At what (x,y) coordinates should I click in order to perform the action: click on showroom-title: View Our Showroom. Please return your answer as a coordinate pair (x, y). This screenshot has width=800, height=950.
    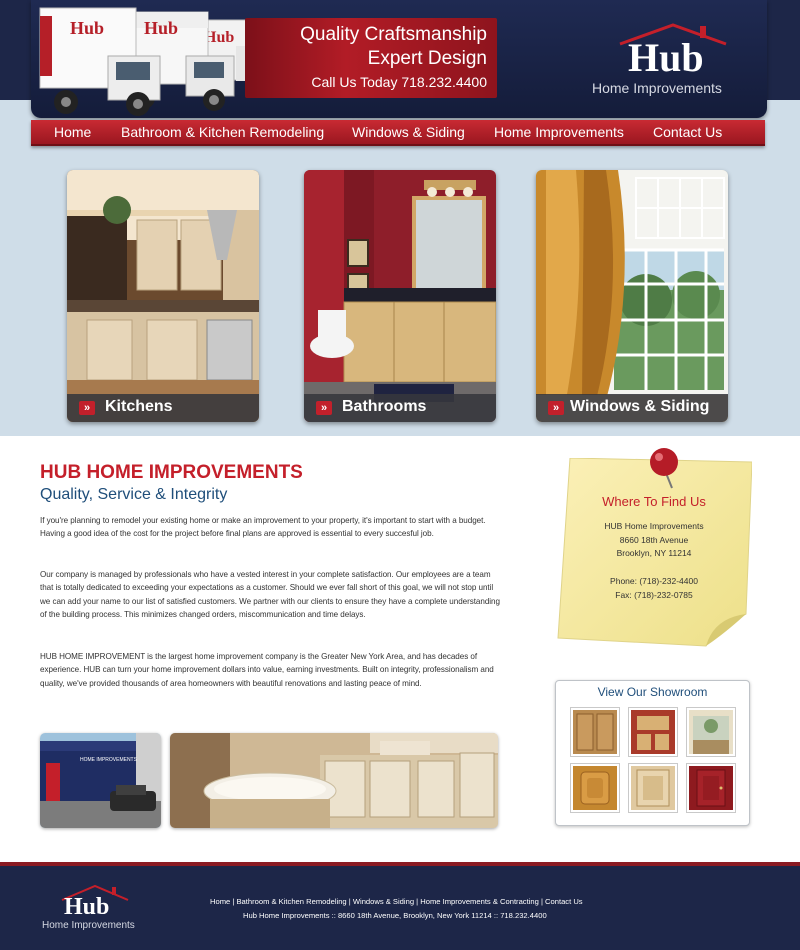
    Looking at the image, I should click on (652, 692).